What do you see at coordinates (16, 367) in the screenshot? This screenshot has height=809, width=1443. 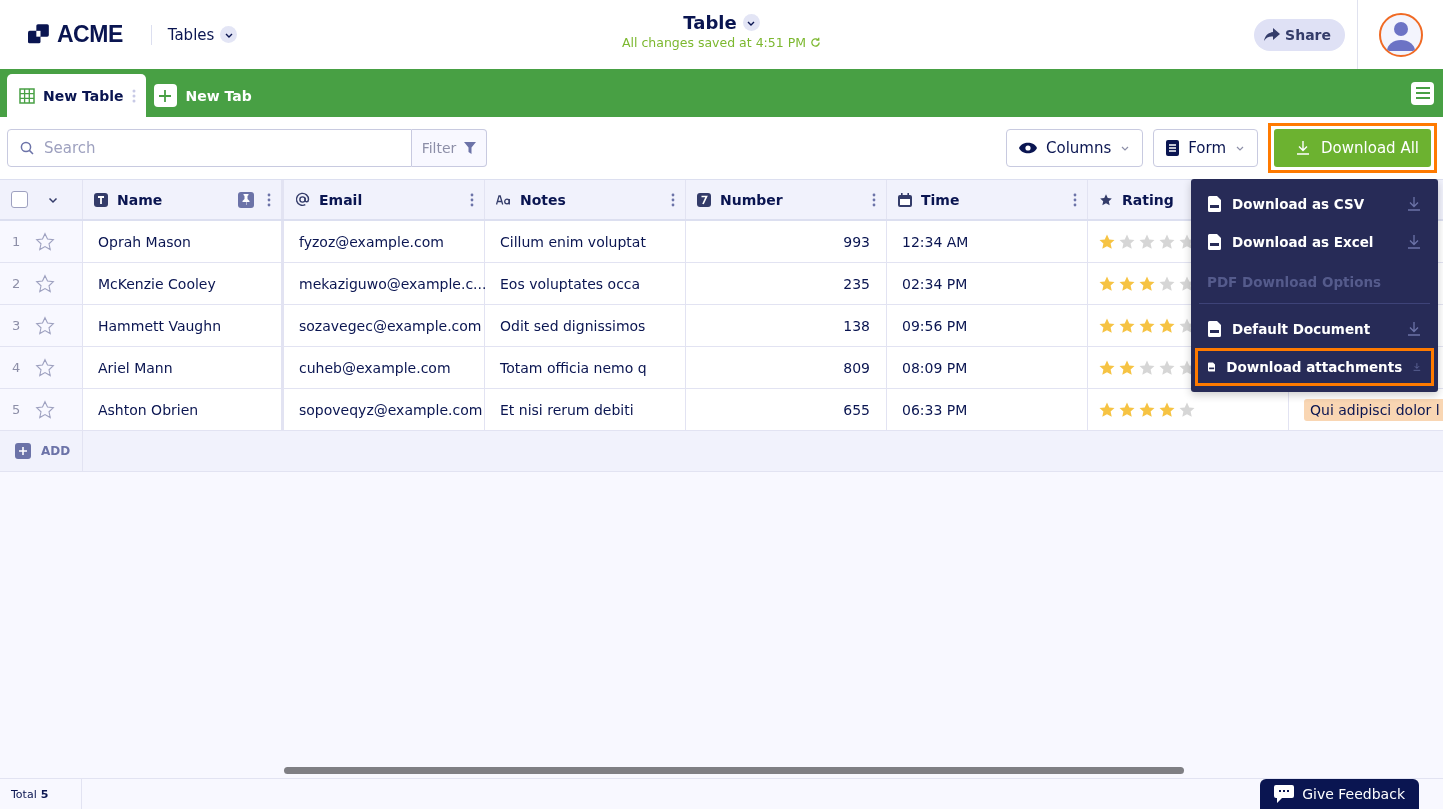 I see `row-number: 4` at bounding box center [16, 367].